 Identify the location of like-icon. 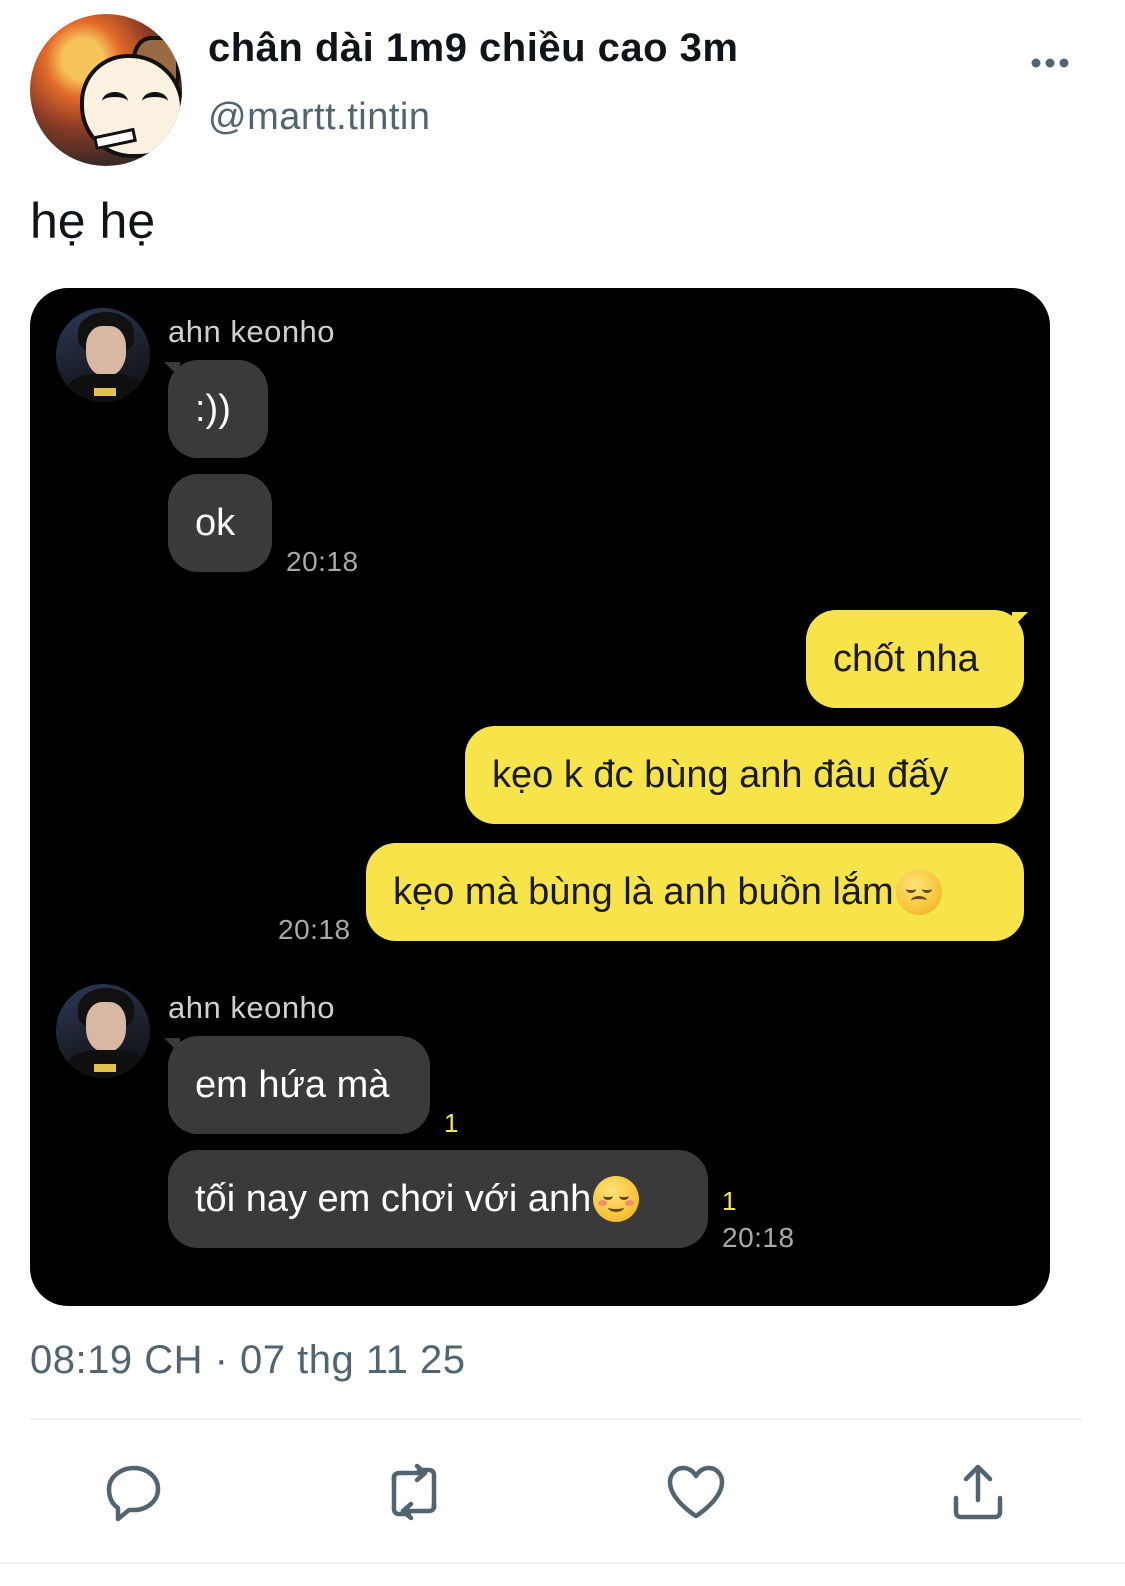
(696, 1492).